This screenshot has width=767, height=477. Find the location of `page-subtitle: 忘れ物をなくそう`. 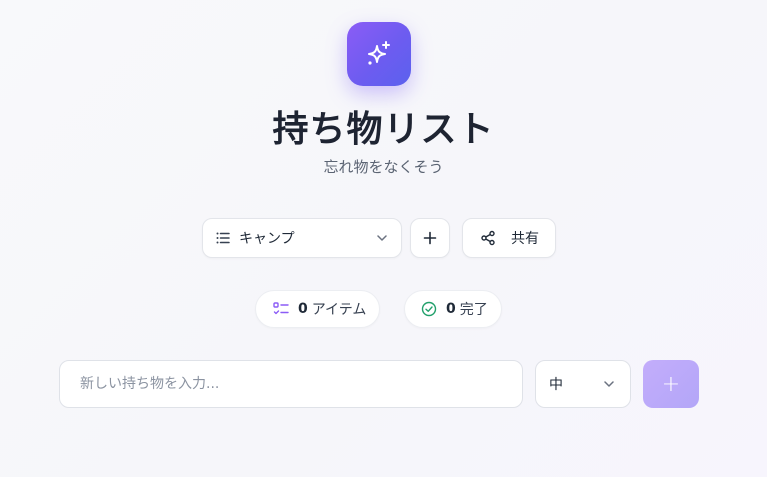

page-subtitle: 忘れ物をなくそう is located at coordinates (383, 167).